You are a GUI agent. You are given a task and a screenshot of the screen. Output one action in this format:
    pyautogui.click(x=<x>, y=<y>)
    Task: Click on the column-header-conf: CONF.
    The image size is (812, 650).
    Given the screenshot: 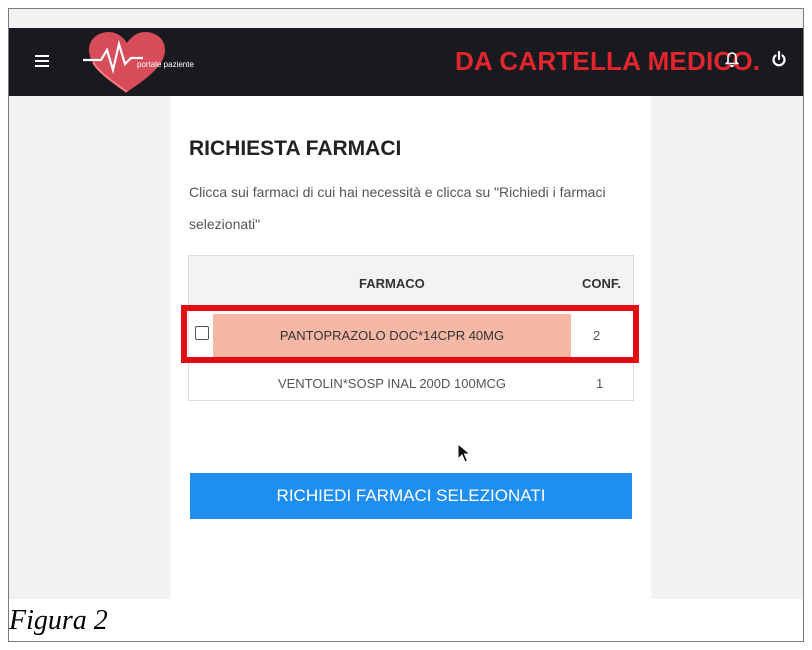 What is the action you would take?
    pyautogui.click(x=601, y=283)
    